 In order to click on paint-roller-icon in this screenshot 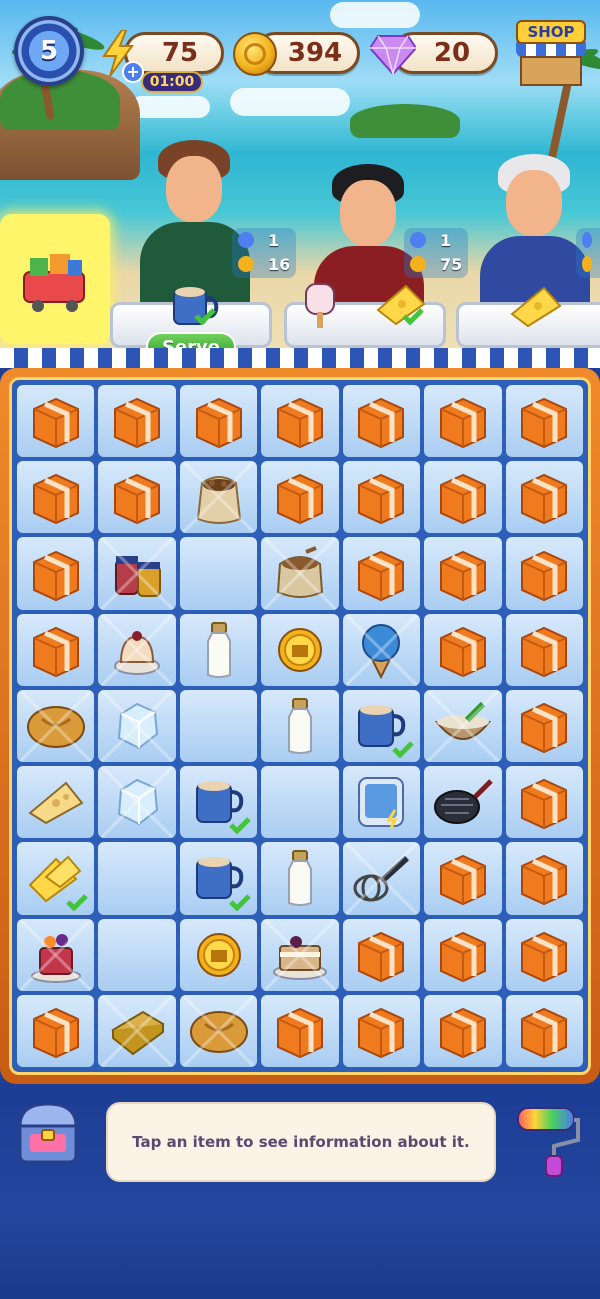, I will do `click(547, 1139)`.